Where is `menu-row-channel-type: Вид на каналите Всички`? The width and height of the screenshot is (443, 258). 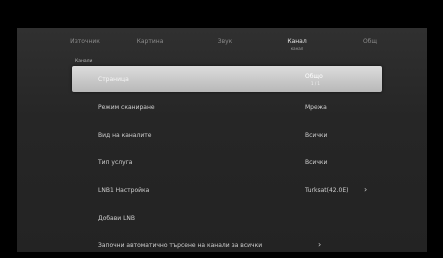 menu-row-channel-type: Вид на каналите Всички is located at coordinates (227, 135).